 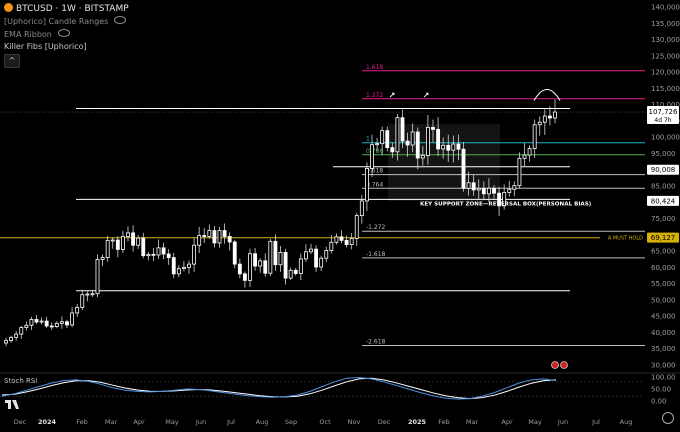 I want to click on eye-hidden-icon, so click(x=120, y=20).